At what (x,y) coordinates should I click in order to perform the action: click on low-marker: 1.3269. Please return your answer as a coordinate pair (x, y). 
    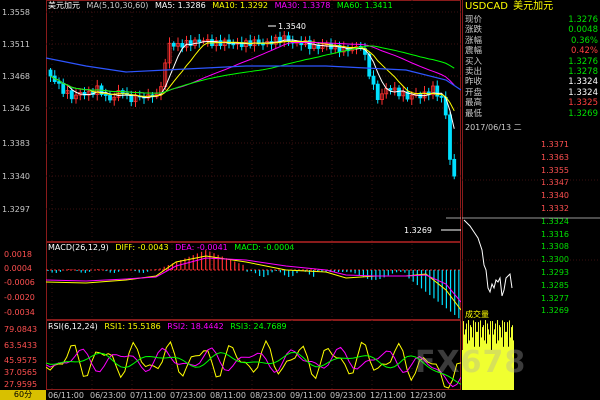
    Looking at the image, I should click on (418, 230).